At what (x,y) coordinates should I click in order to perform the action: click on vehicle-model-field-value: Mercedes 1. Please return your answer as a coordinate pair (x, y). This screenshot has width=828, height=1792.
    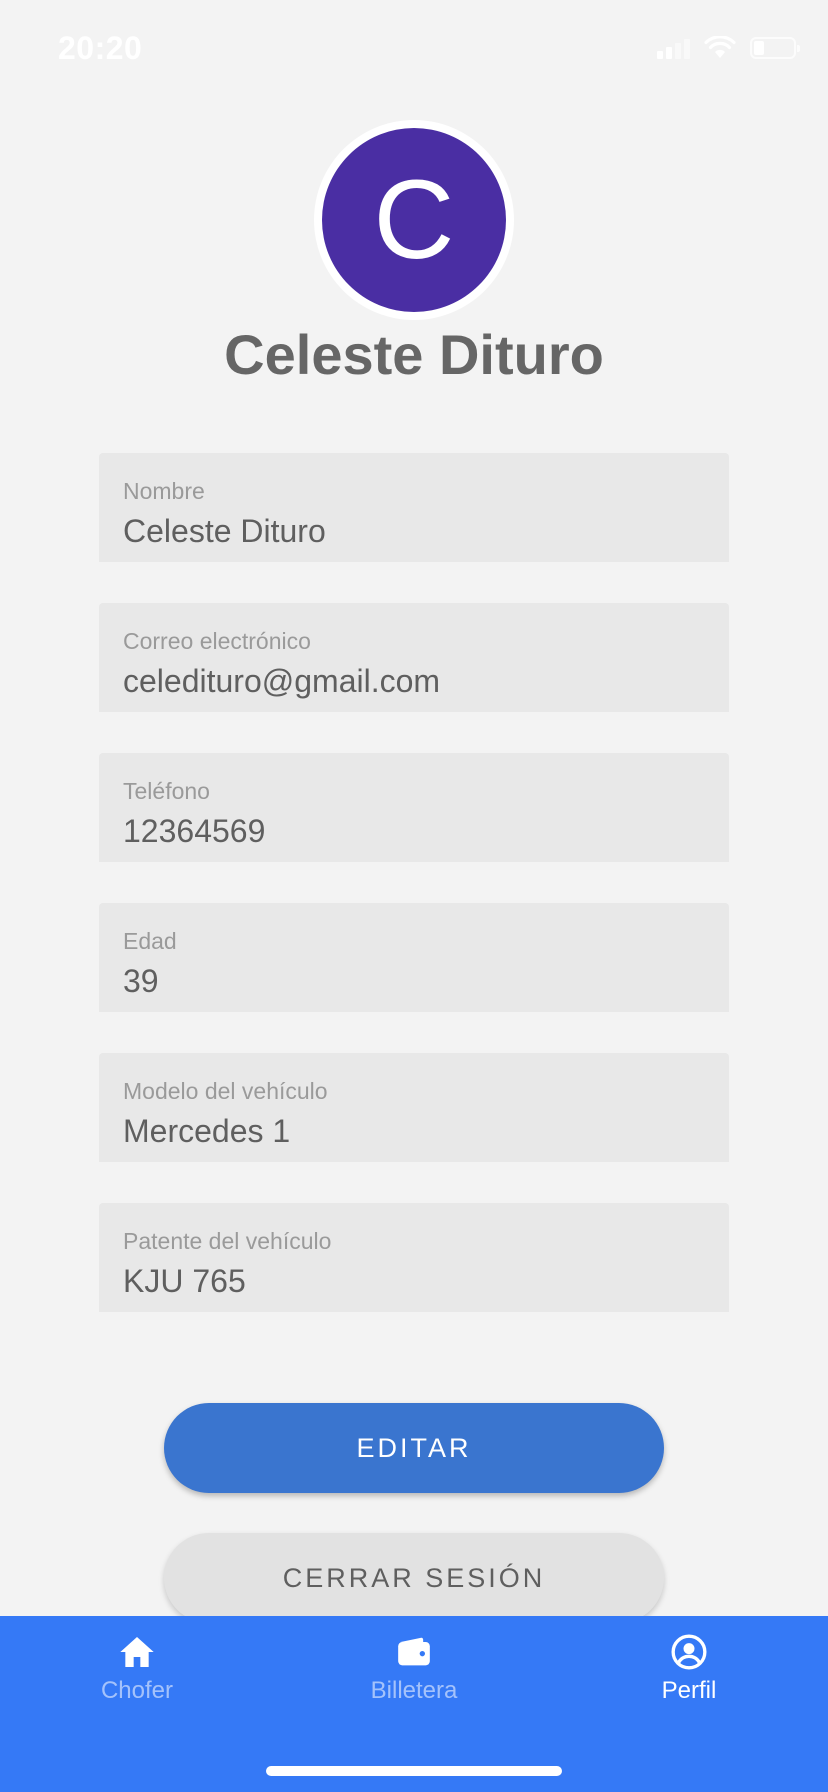
    Looking at the image, I should click on (207, 1131).